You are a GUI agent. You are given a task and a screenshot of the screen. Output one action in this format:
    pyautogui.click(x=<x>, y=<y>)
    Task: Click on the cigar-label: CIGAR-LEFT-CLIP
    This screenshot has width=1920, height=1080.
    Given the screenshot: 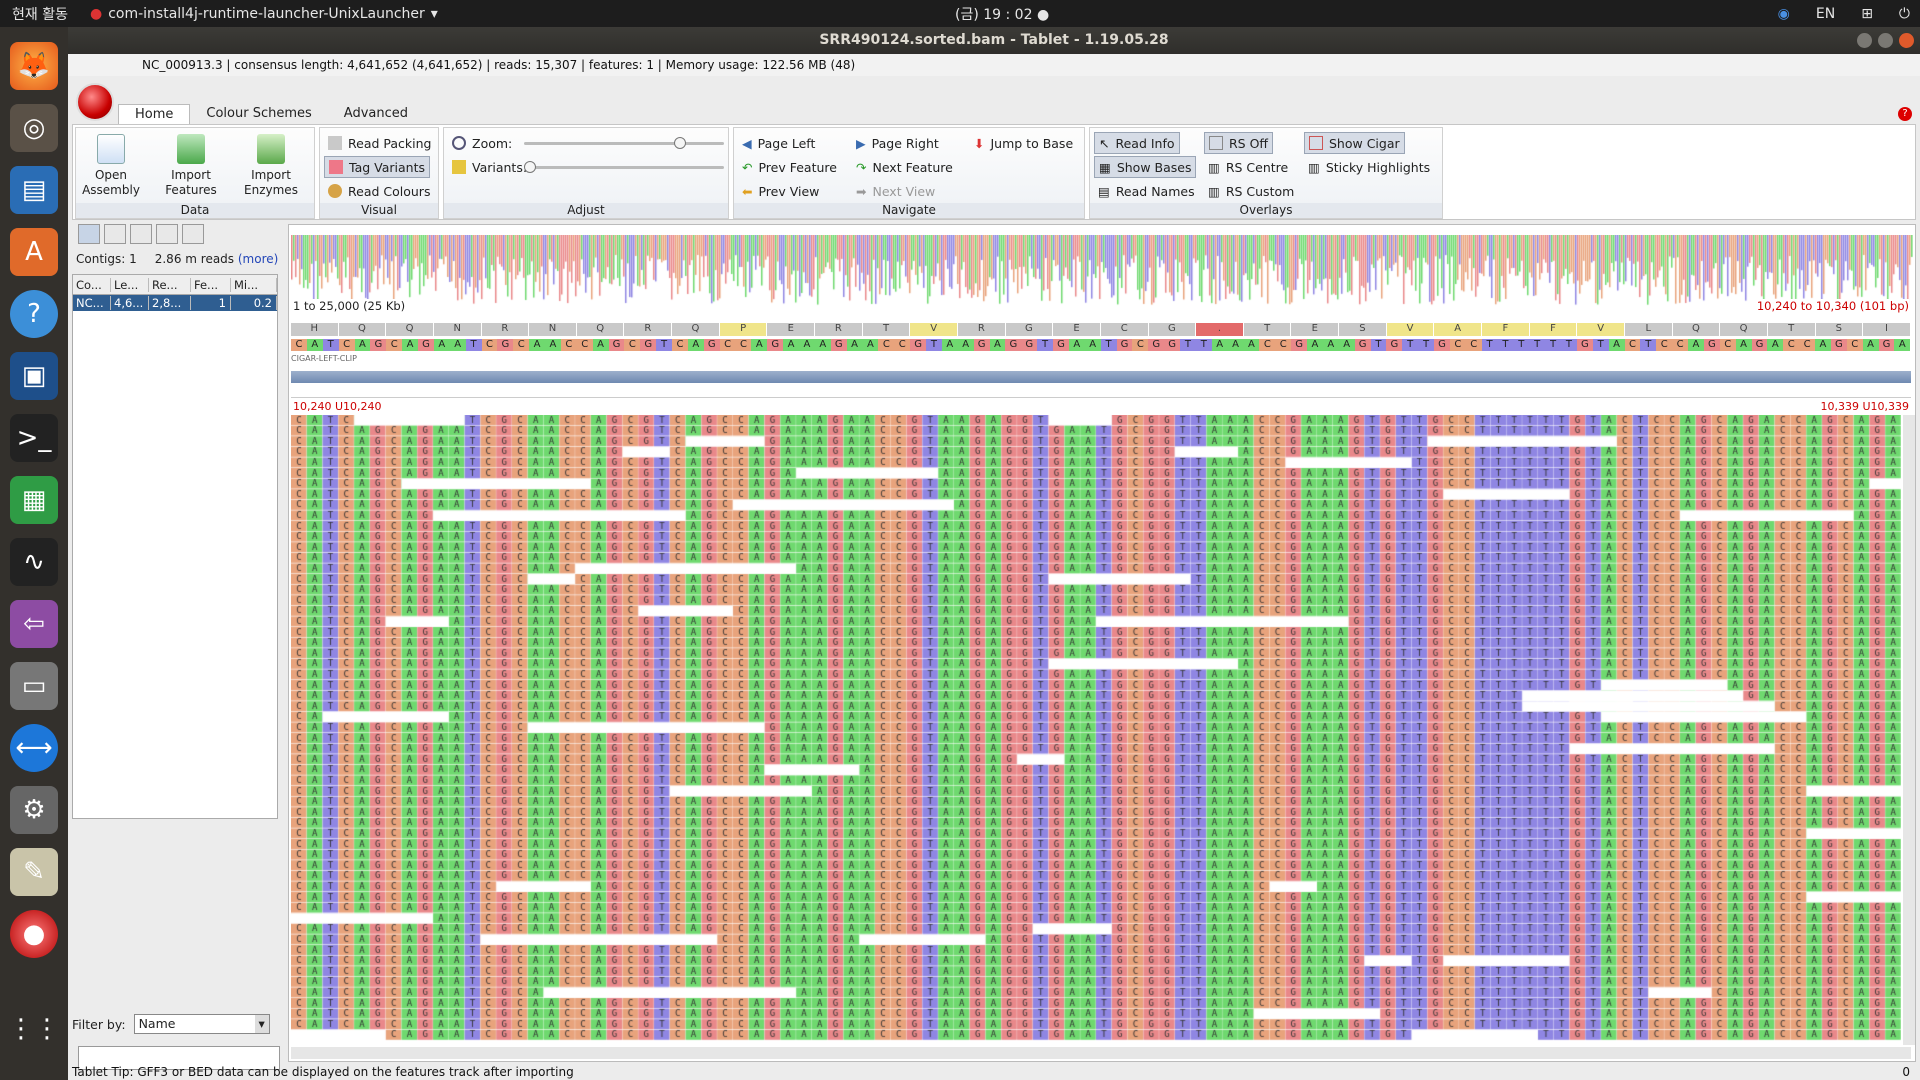 What is the action you would take?
    pyautogui.click(x=324, y=358)
    